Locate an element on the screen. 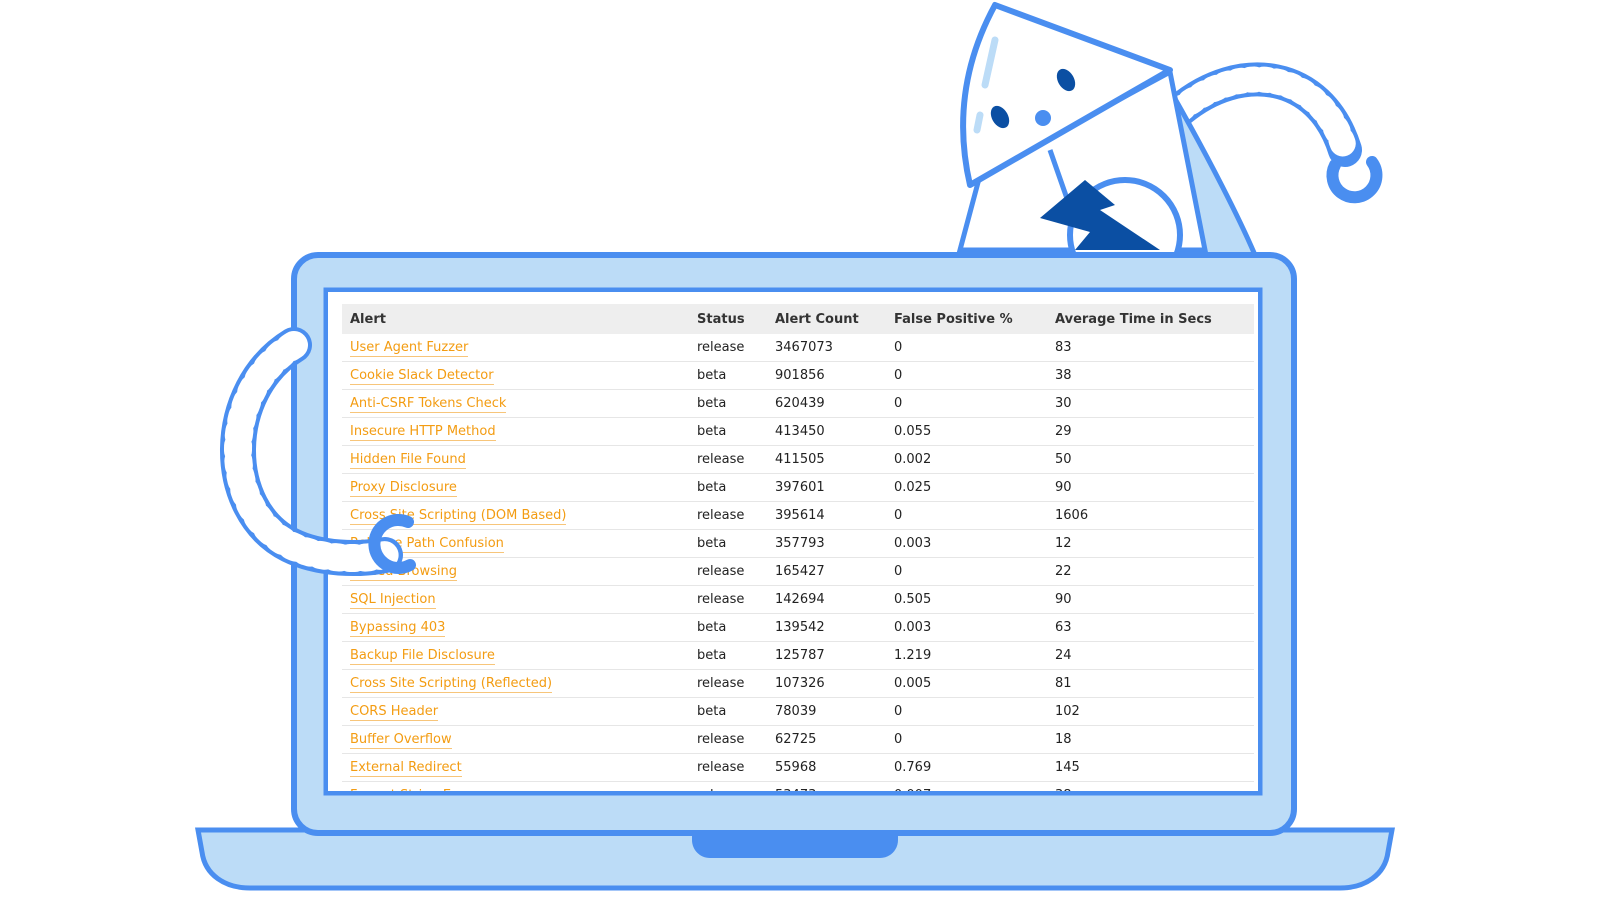  alert-link: SQL Injection is located at coordinates (393, 600).